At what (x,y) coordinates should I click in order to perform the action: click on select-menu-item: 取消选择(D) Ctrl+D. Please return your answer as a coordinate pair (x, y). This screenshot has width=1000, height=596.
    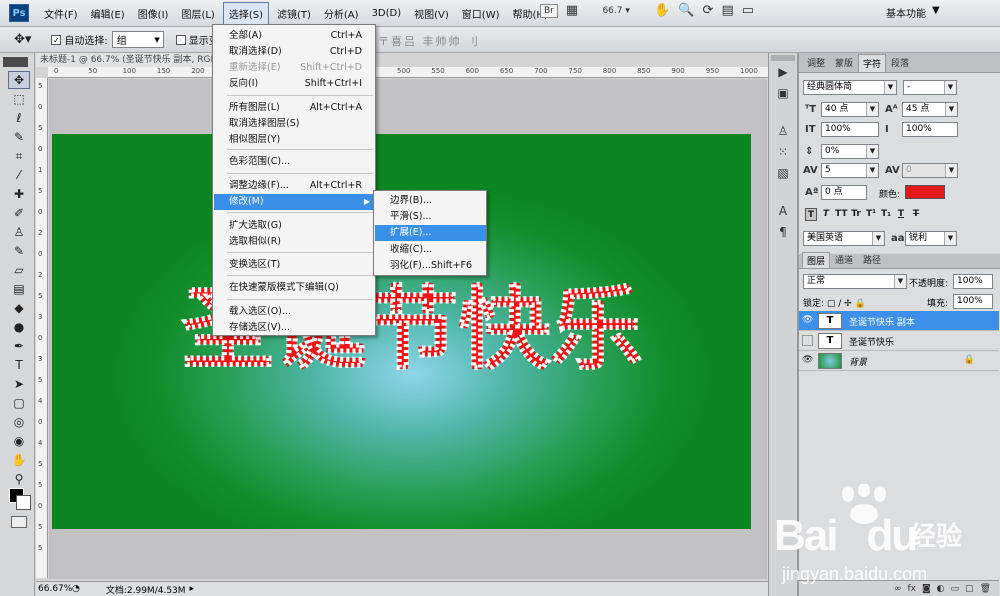
    Looking at the image, I should click on (294, 52).